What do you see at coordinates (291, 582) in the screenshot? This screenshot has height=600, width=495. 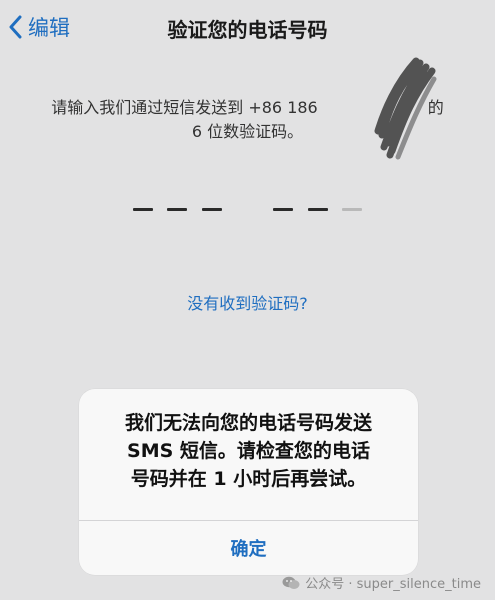 I see `wechat-icon` at bounding box center [291, 582].